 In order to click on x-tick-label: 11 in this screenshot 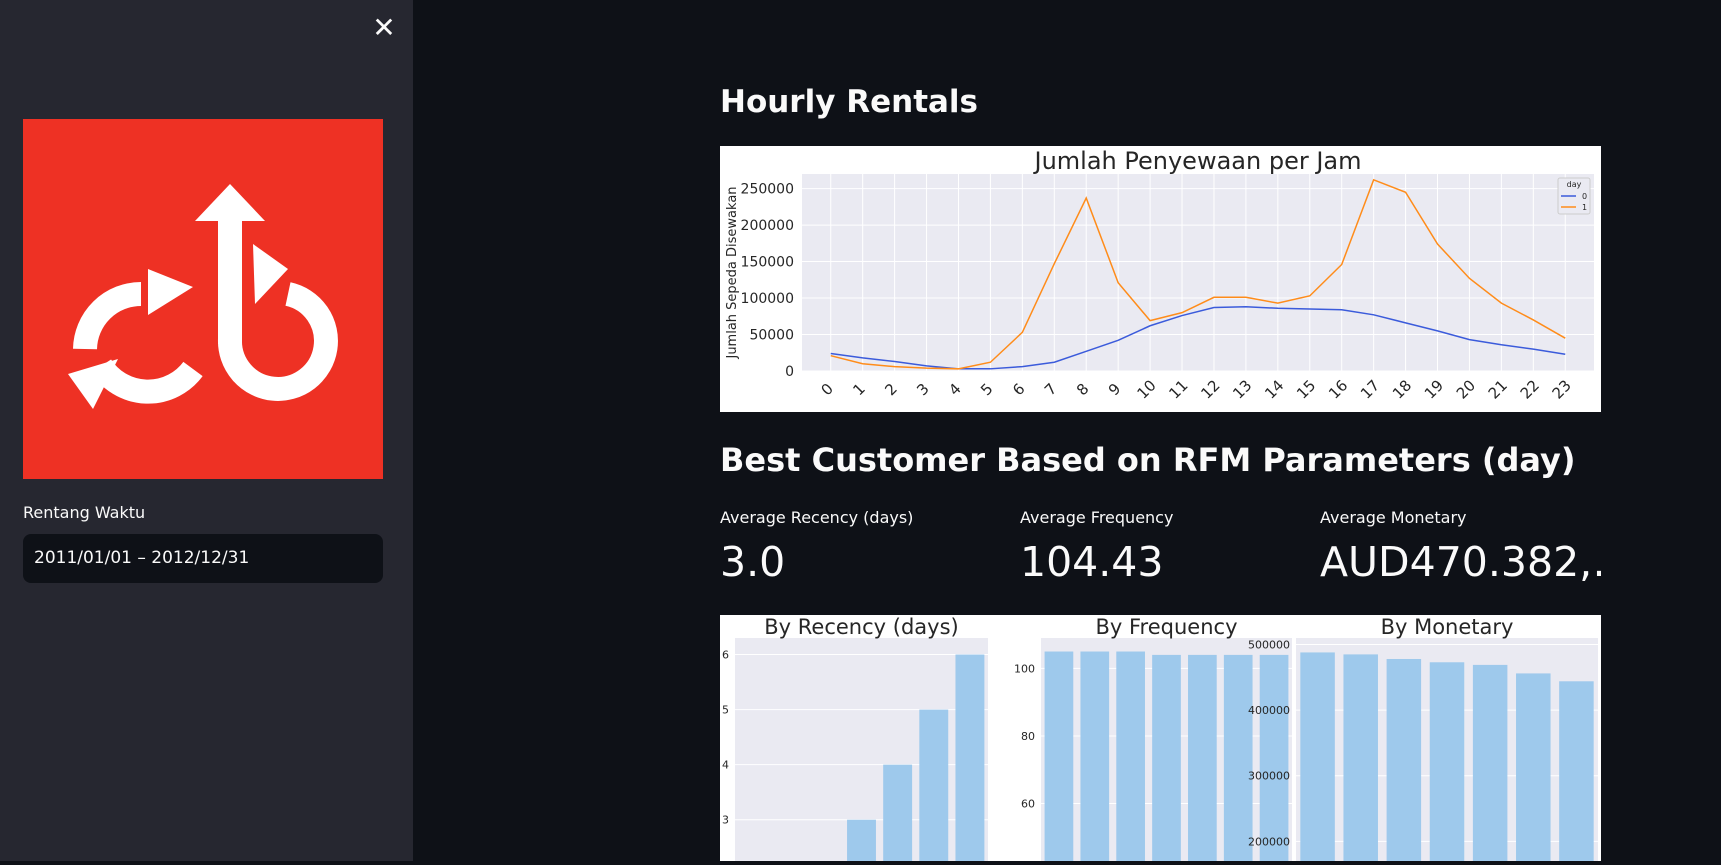, I will do `click(1178, 389)`.